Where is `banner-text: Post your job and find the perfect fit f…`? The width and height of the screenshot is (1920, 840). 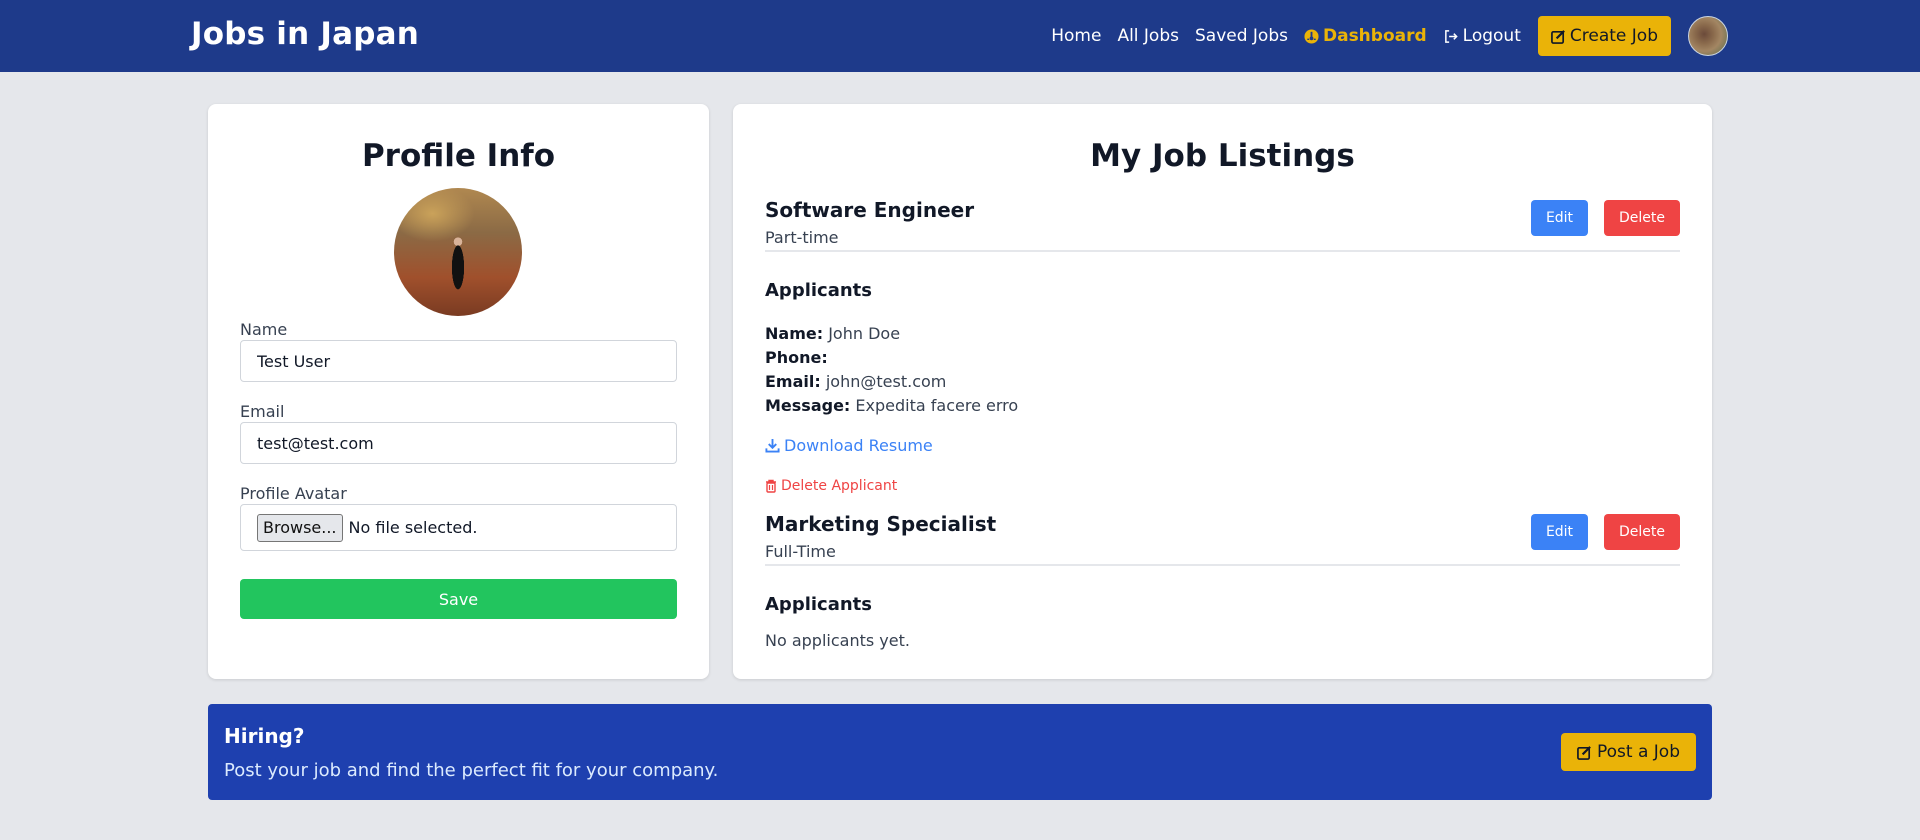 banner-text: Post your job and find the perfect fit f… is located at coordinates (471, 770).